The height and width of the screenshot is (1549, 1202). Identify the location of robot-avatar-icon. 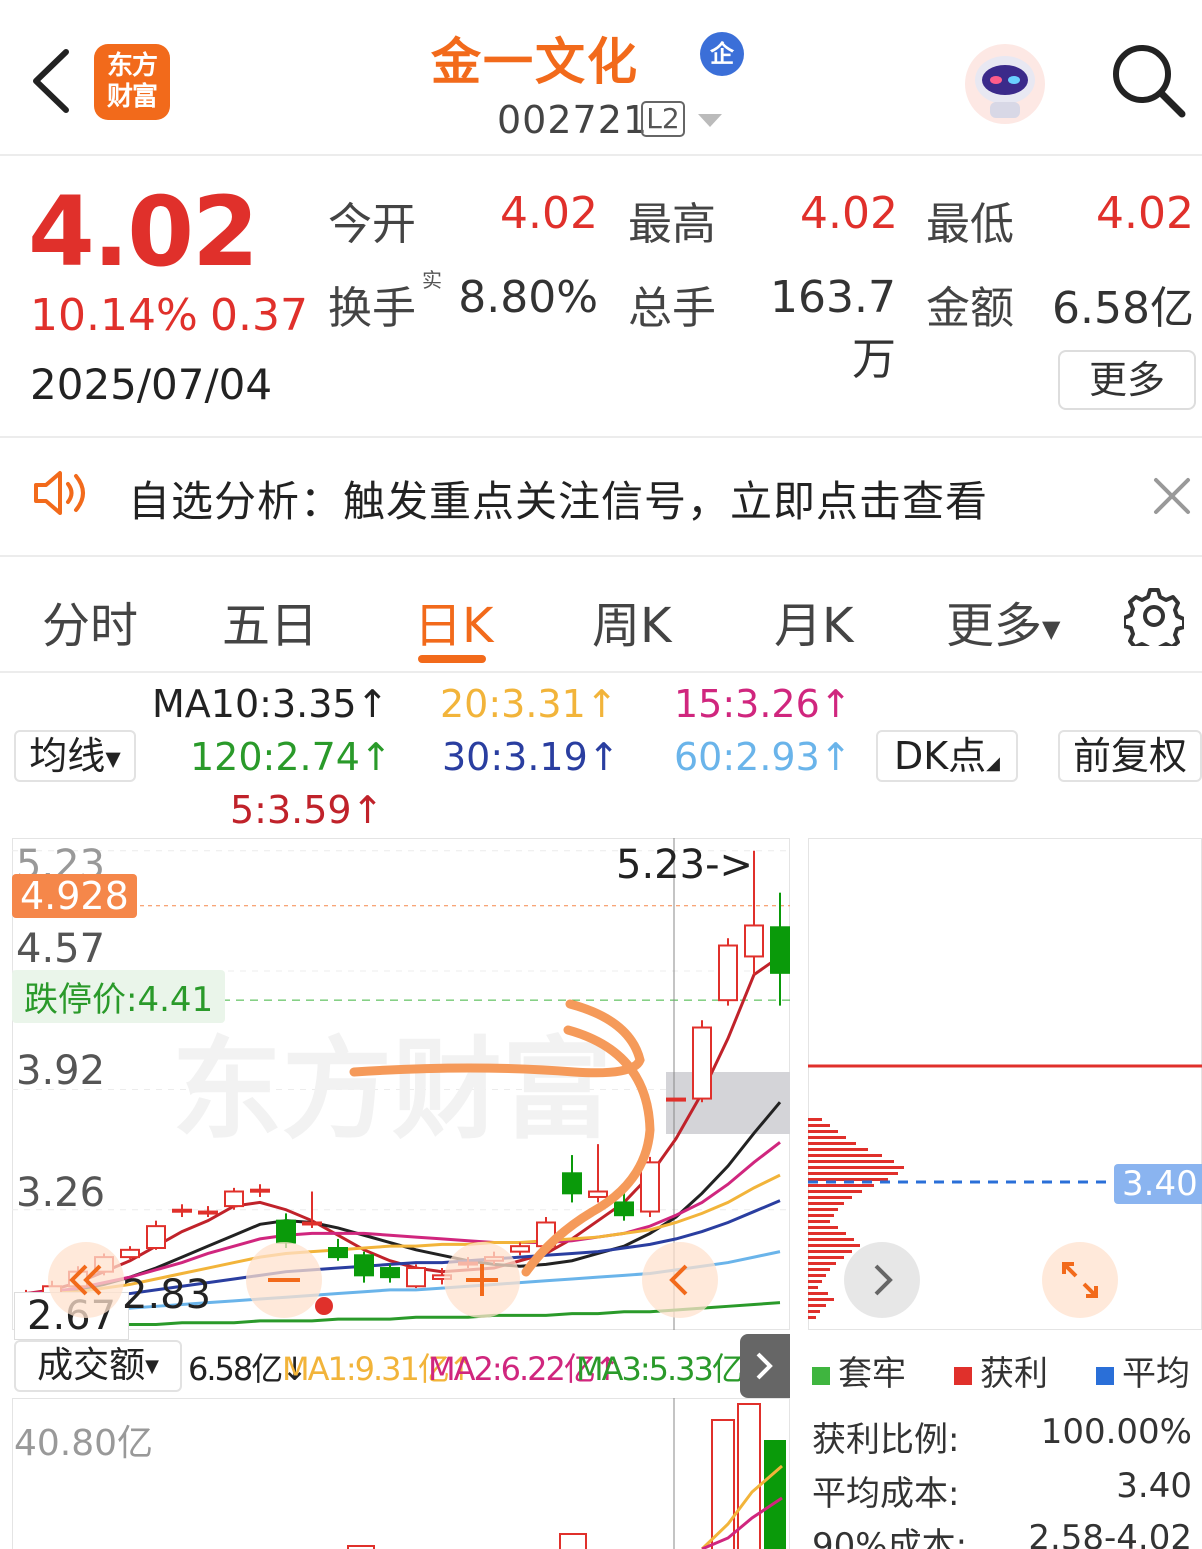
(1005, 83).